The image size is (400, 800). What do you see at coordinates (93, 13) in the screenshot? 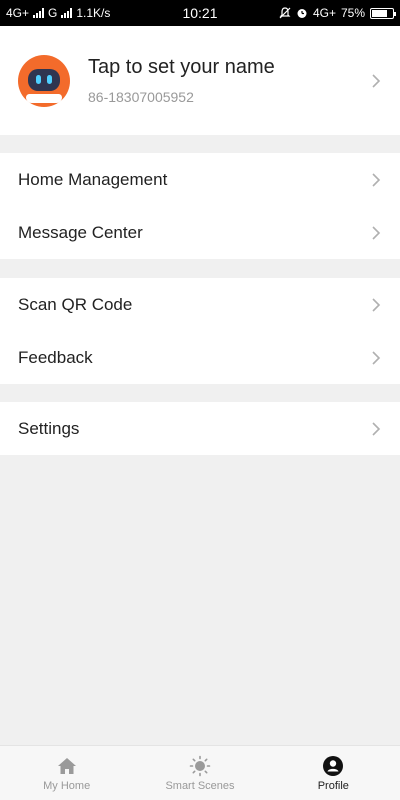
I see `network-speed: 1.1K/s` at bounding box center [93, 13].